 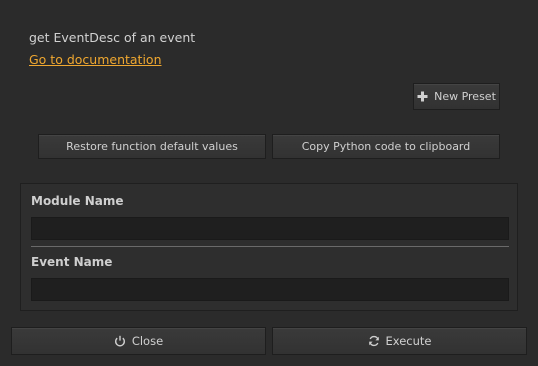 I want to click on field-divider, so click(x=270, y=246).